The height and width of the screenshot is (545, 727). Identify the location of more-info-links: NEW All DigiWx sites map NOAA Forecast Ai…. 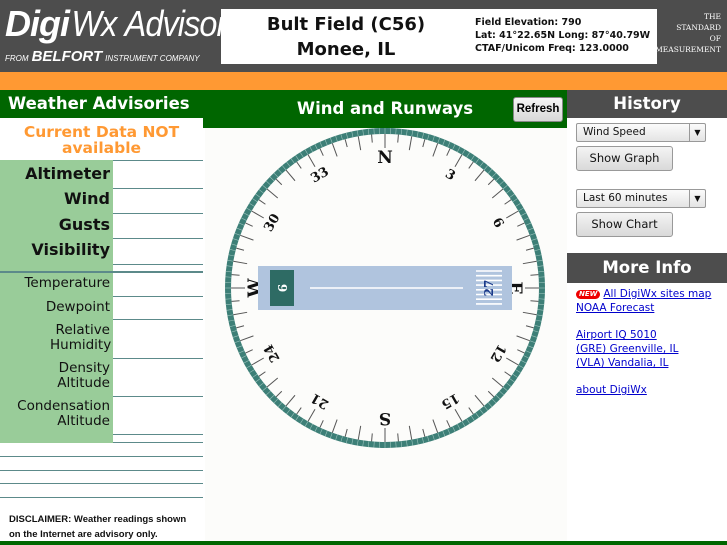
(643, 342).